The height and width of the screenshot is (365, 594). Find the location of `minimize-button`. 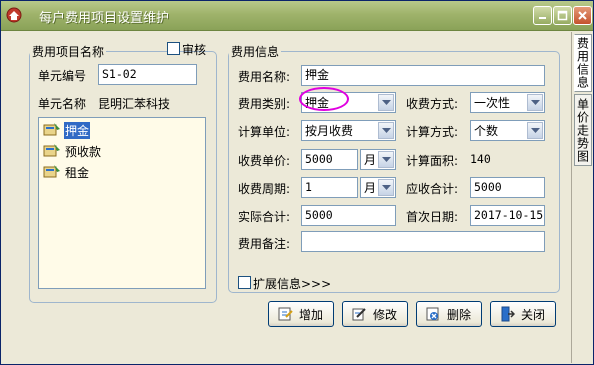

minimize-button is located at coordinates (542, 15).